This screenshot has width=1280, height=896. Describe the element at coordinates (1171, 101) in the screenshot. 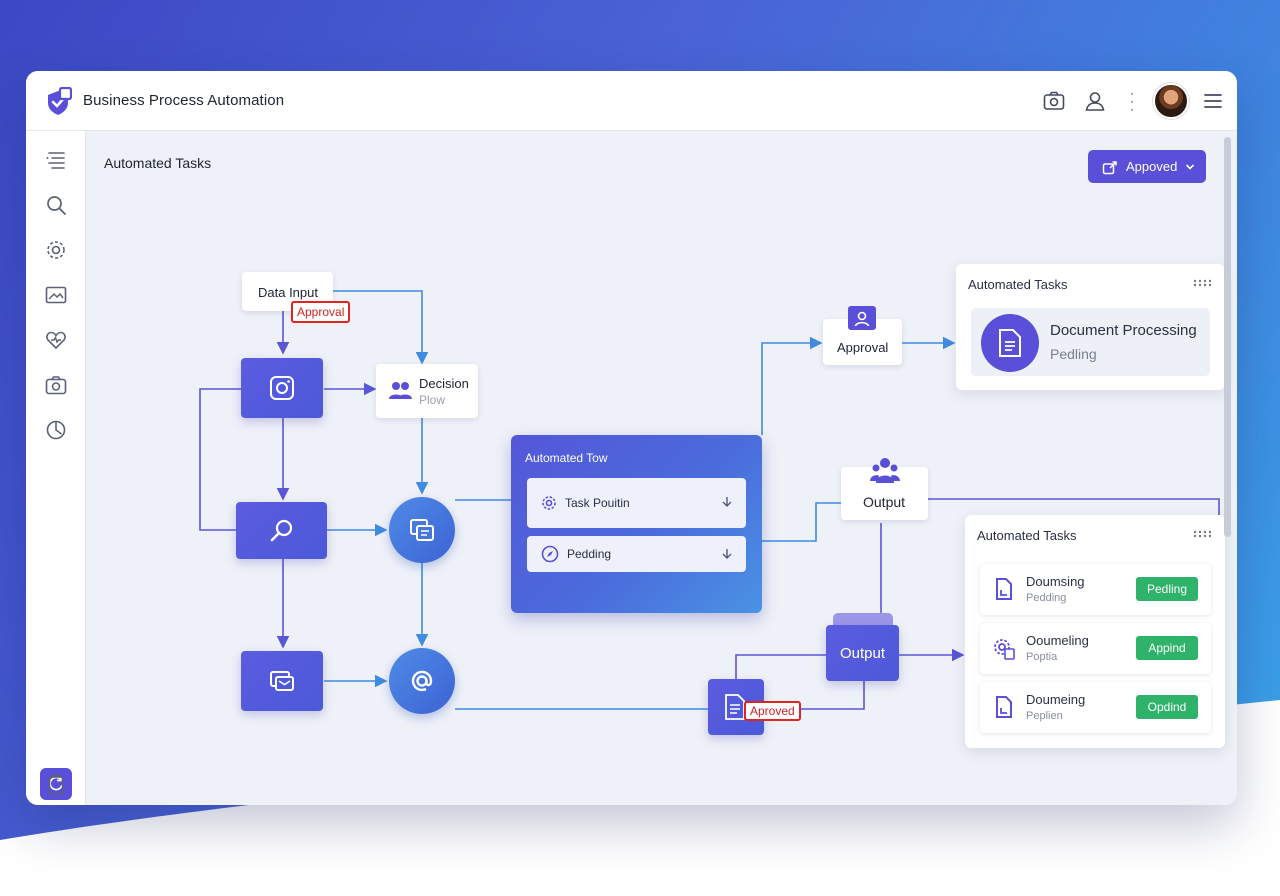

I see `avatar` at that location.